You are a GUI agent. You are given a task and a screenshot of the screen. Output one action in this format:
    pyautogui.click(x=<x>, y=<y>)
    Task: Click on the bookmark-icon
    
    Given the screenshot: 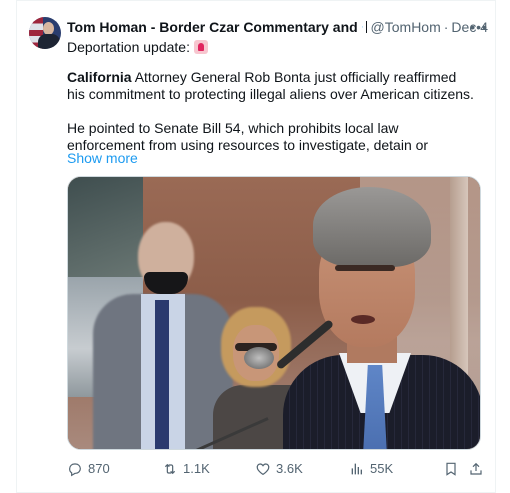 What is the action you would take?
    pyautogui.click(x=451, y=469)
    